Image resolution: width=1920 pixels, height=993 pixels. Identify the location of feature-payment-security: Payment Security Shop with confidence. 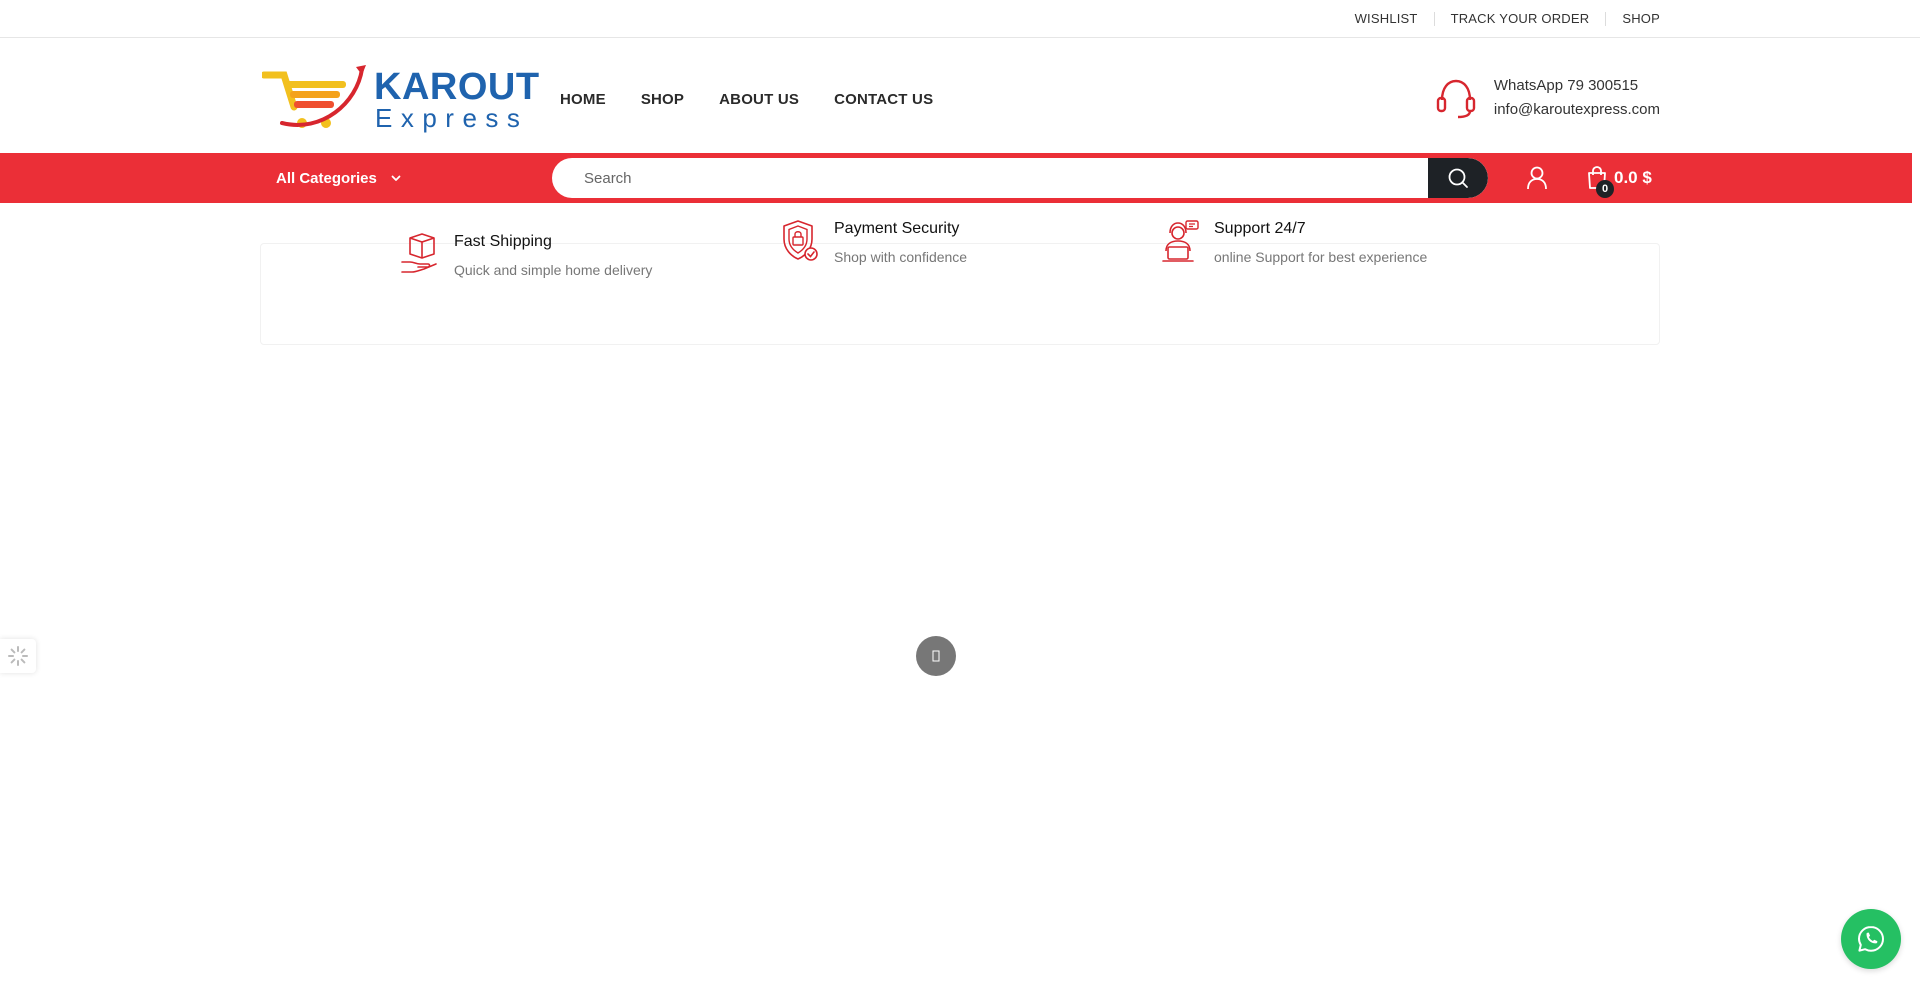
(873, 242).